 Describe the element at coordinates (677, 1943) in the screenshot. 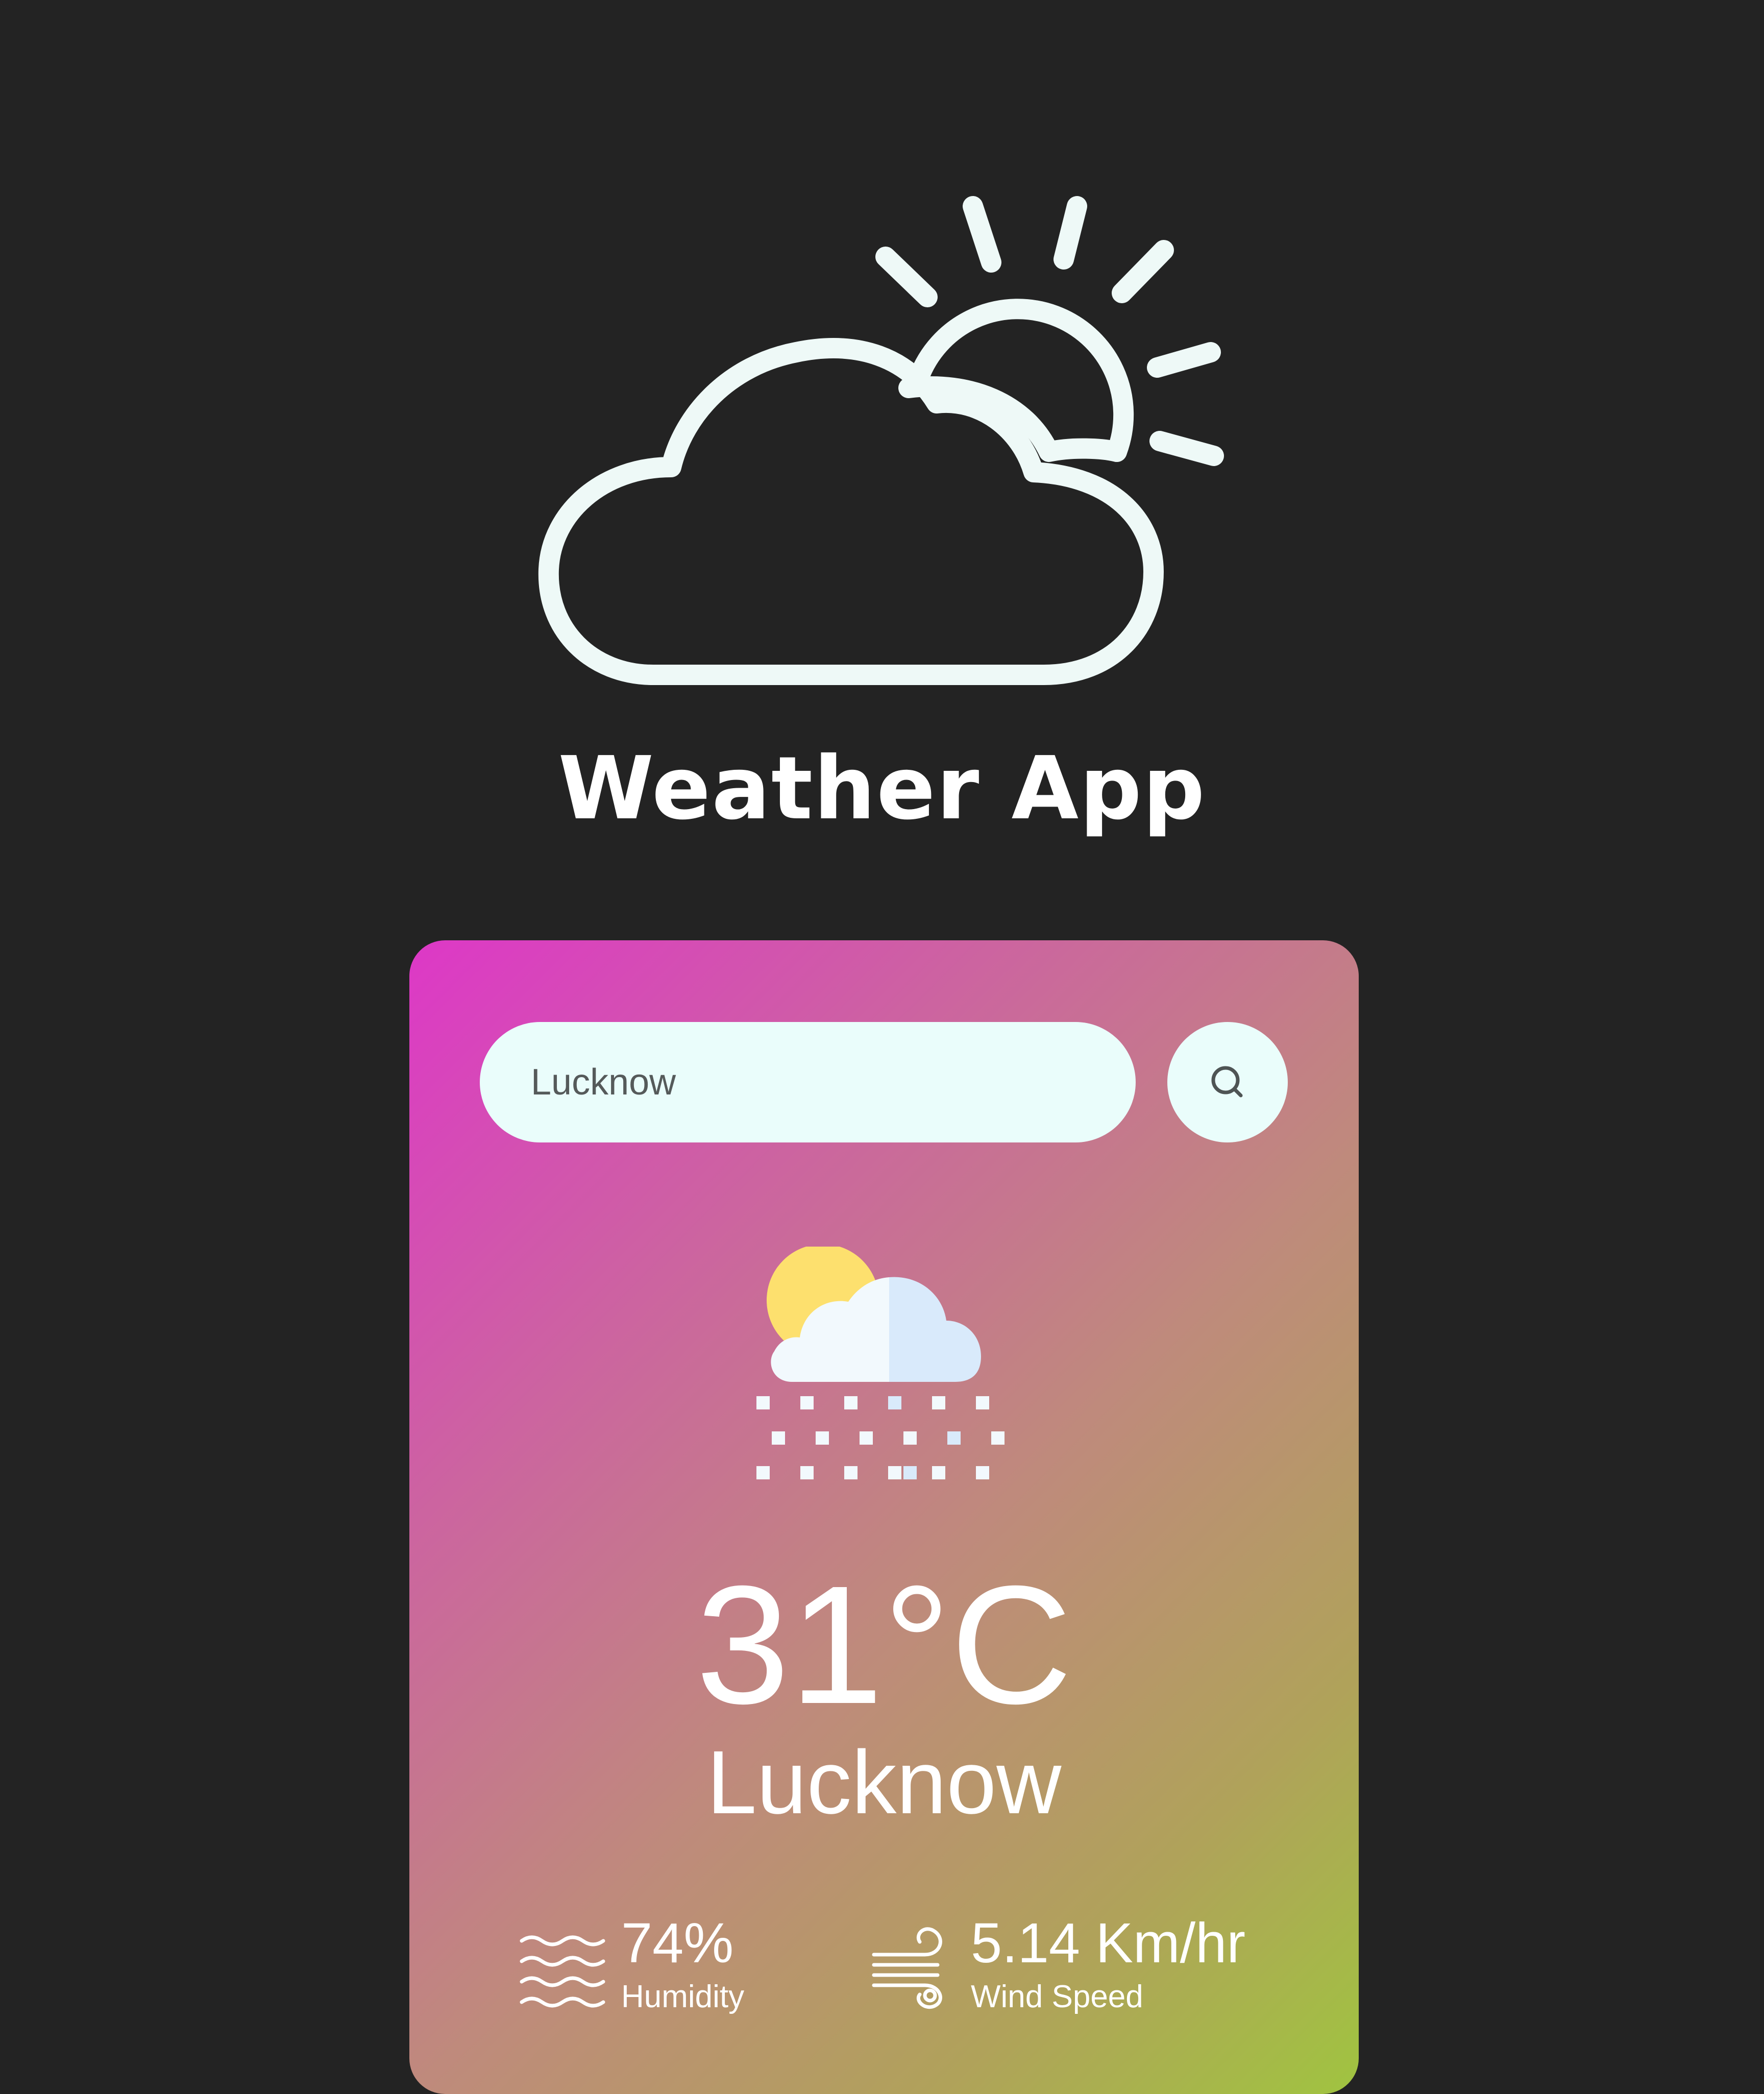

I see `humidity-value: 74%` at that location.